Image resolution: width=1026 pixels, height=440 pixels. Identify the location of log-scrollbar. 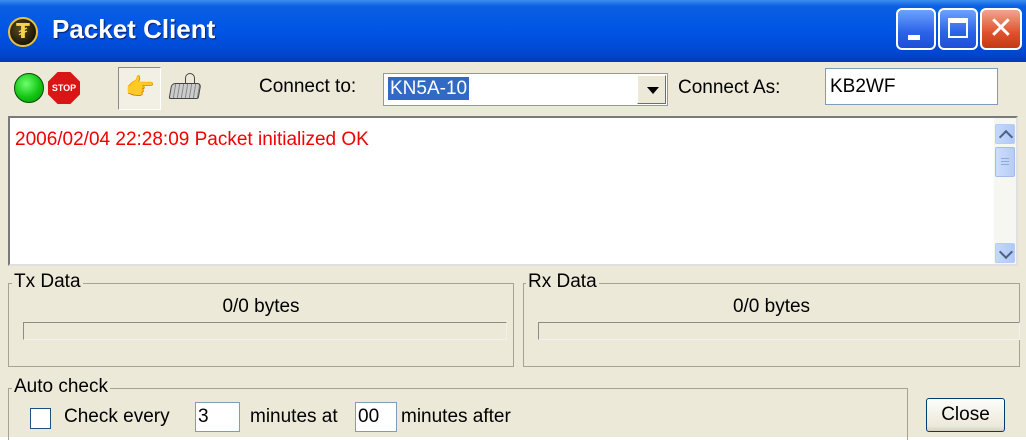
(1005, 191).